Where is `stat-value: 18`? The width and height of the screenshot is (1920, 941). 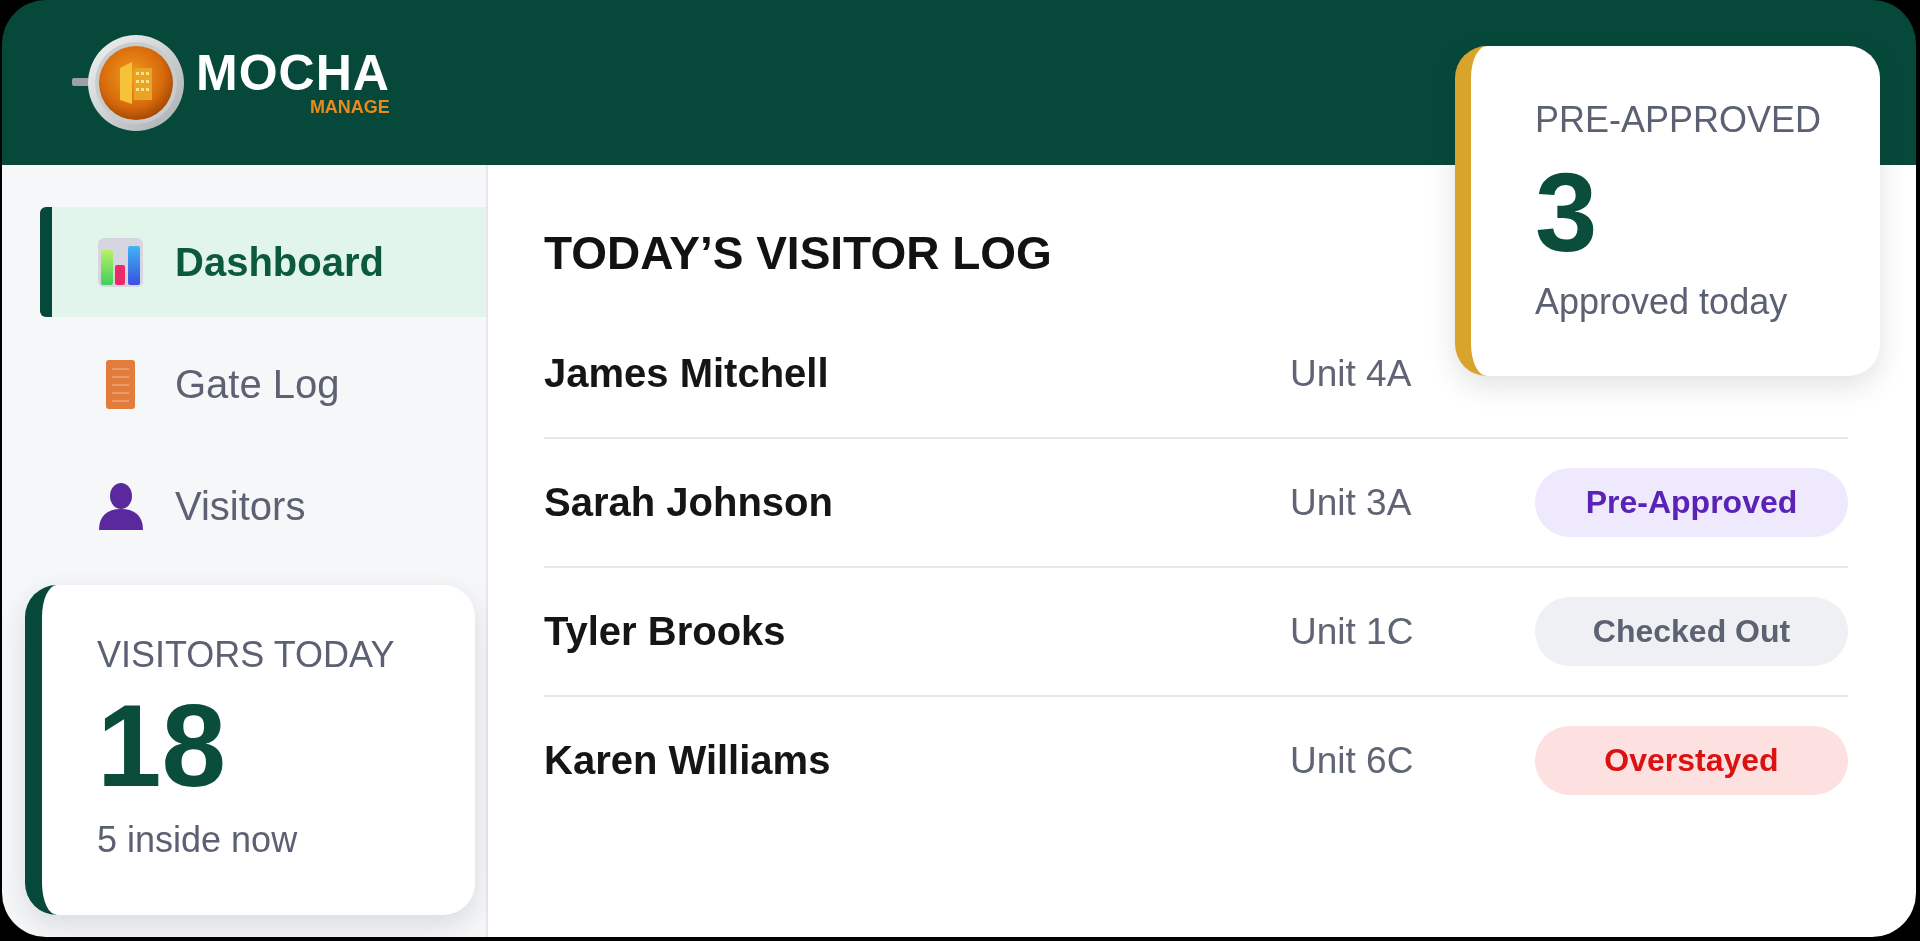 stat-value: 18 is located at coordinates (162, 746).